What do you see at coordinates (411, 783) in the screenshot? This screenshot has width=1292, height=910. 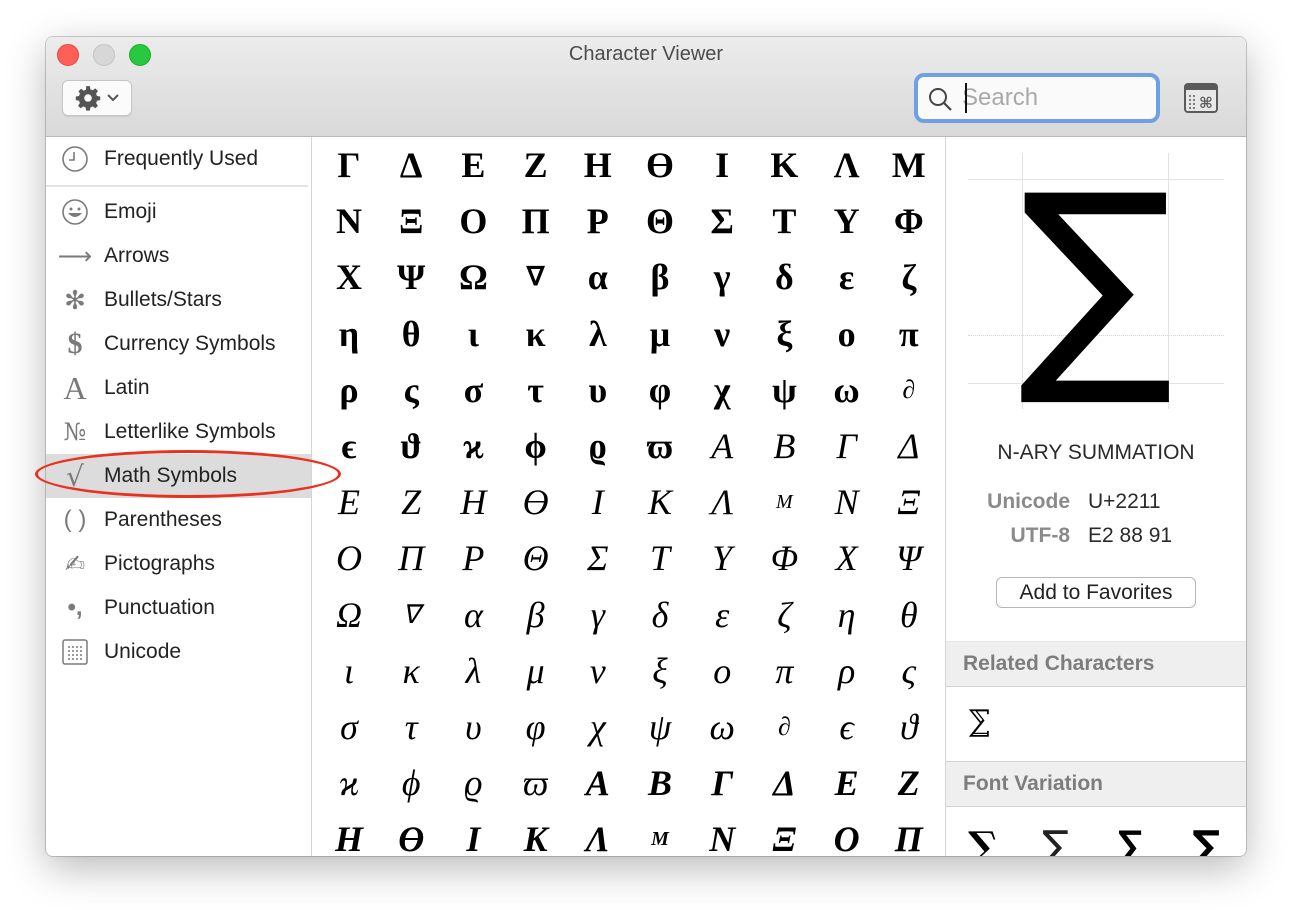 I see `character-cell: ϕ` at bounding box center [411, 783].